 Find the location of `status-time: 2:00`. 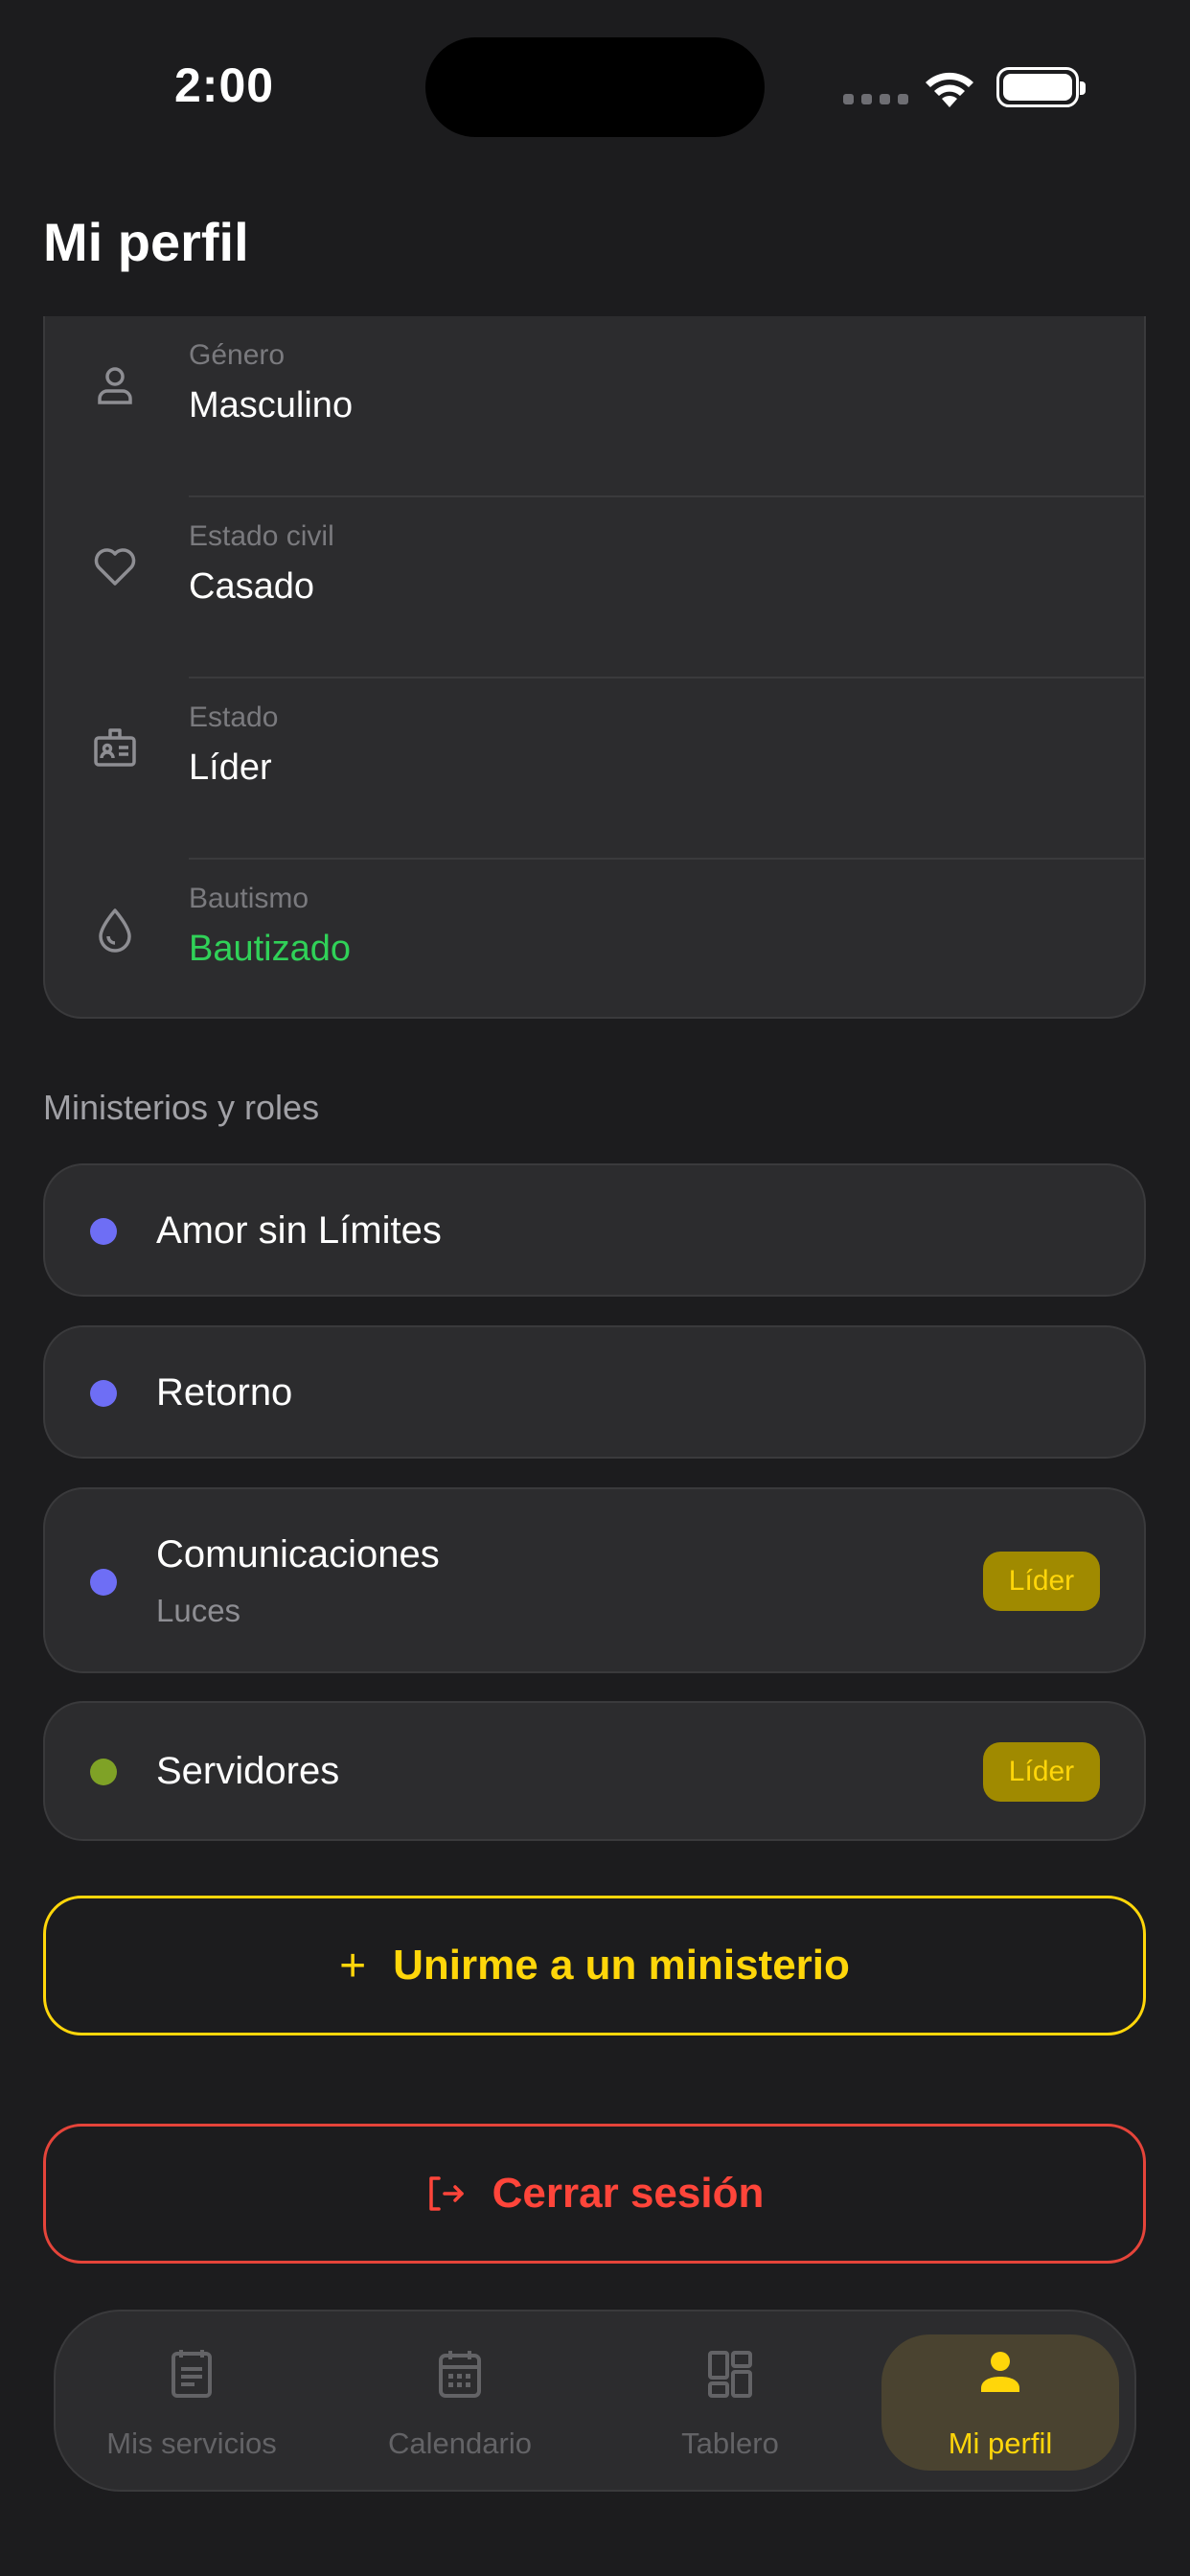

status-time: 2:00 is located at coordinates (225, 85).